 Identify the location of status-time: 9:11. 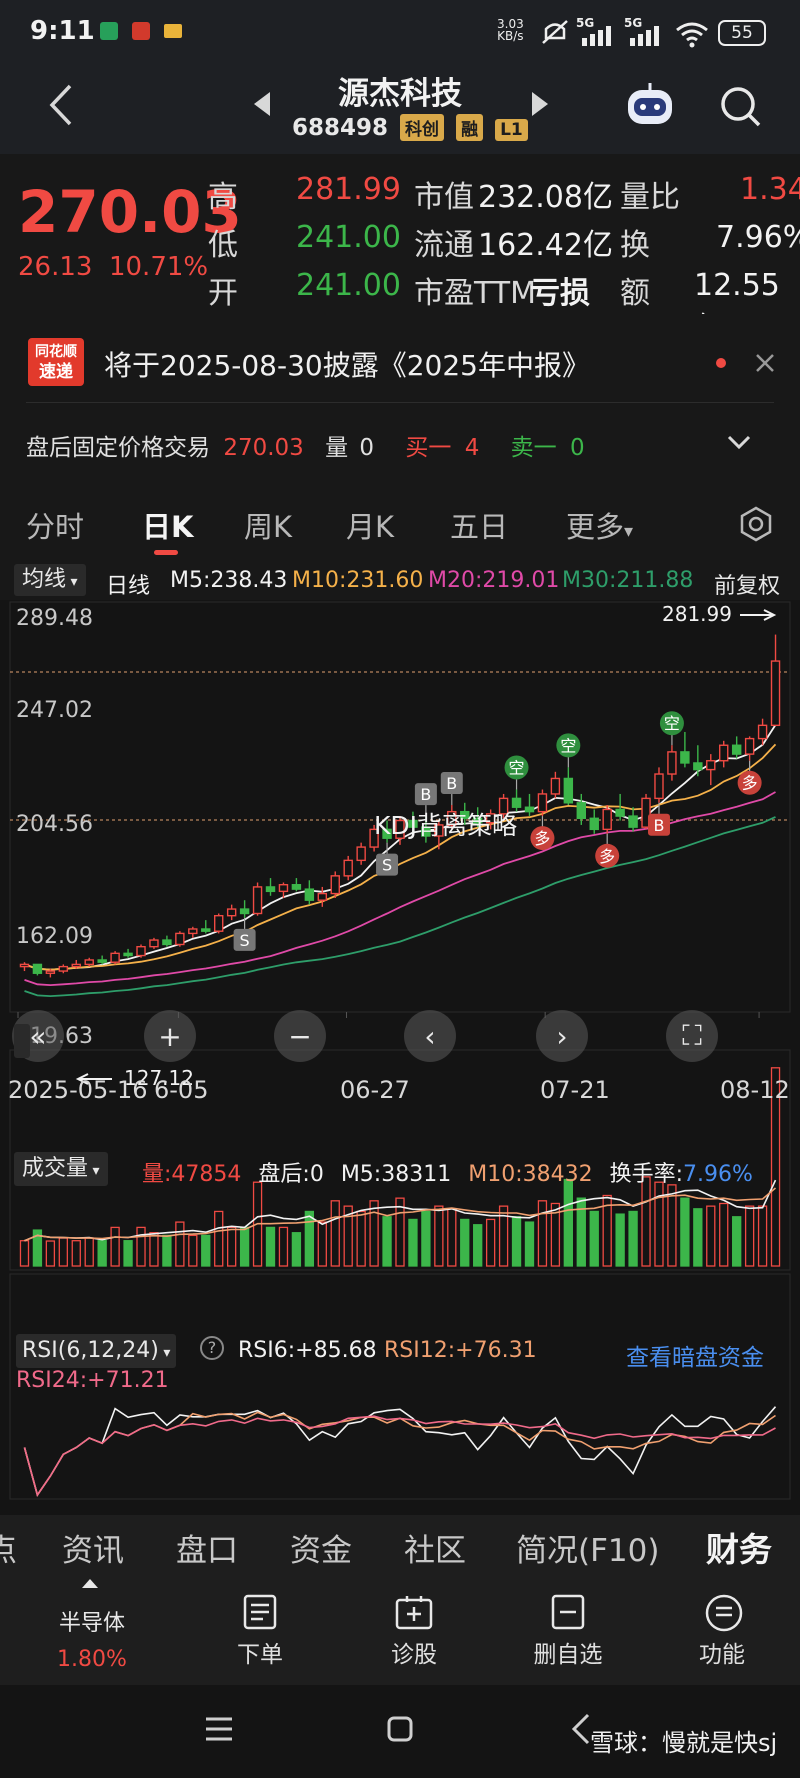
(62, 31).